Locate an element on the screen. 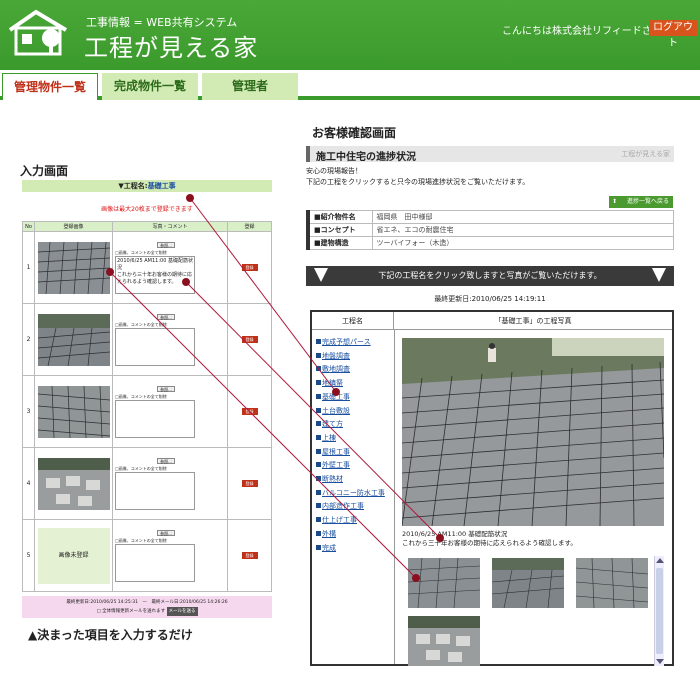  property-label: ■建物構造 is located at coordinates (339, 243).